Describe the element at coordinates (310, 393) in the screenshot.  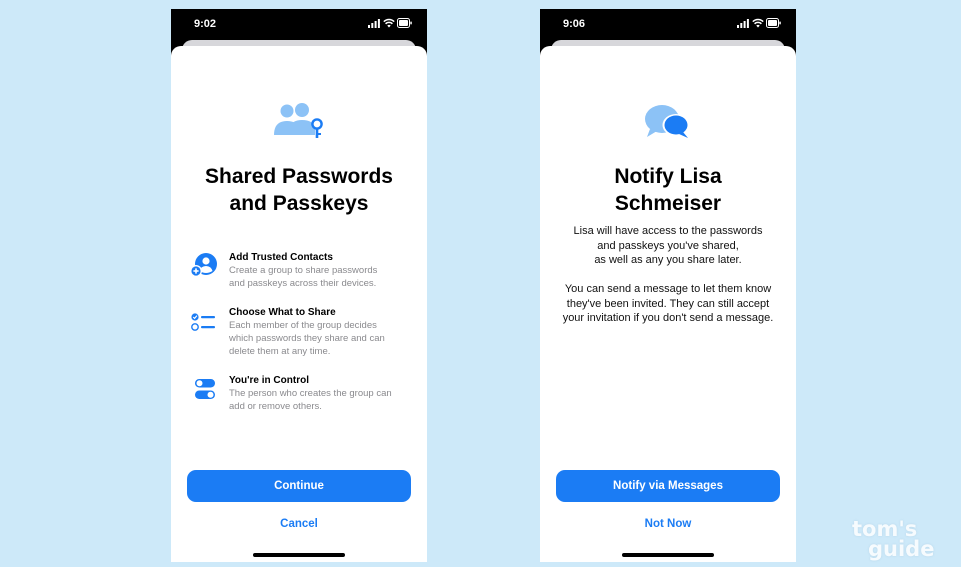
I see `feature-description-line: The person who creates the group can` at that location.